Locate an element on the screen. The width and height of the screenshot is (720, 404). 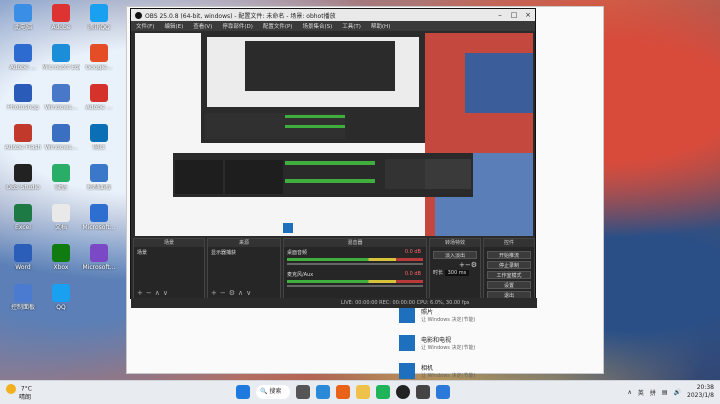
menu-item: 配置文件(P) is located at coordinates (278, 26).